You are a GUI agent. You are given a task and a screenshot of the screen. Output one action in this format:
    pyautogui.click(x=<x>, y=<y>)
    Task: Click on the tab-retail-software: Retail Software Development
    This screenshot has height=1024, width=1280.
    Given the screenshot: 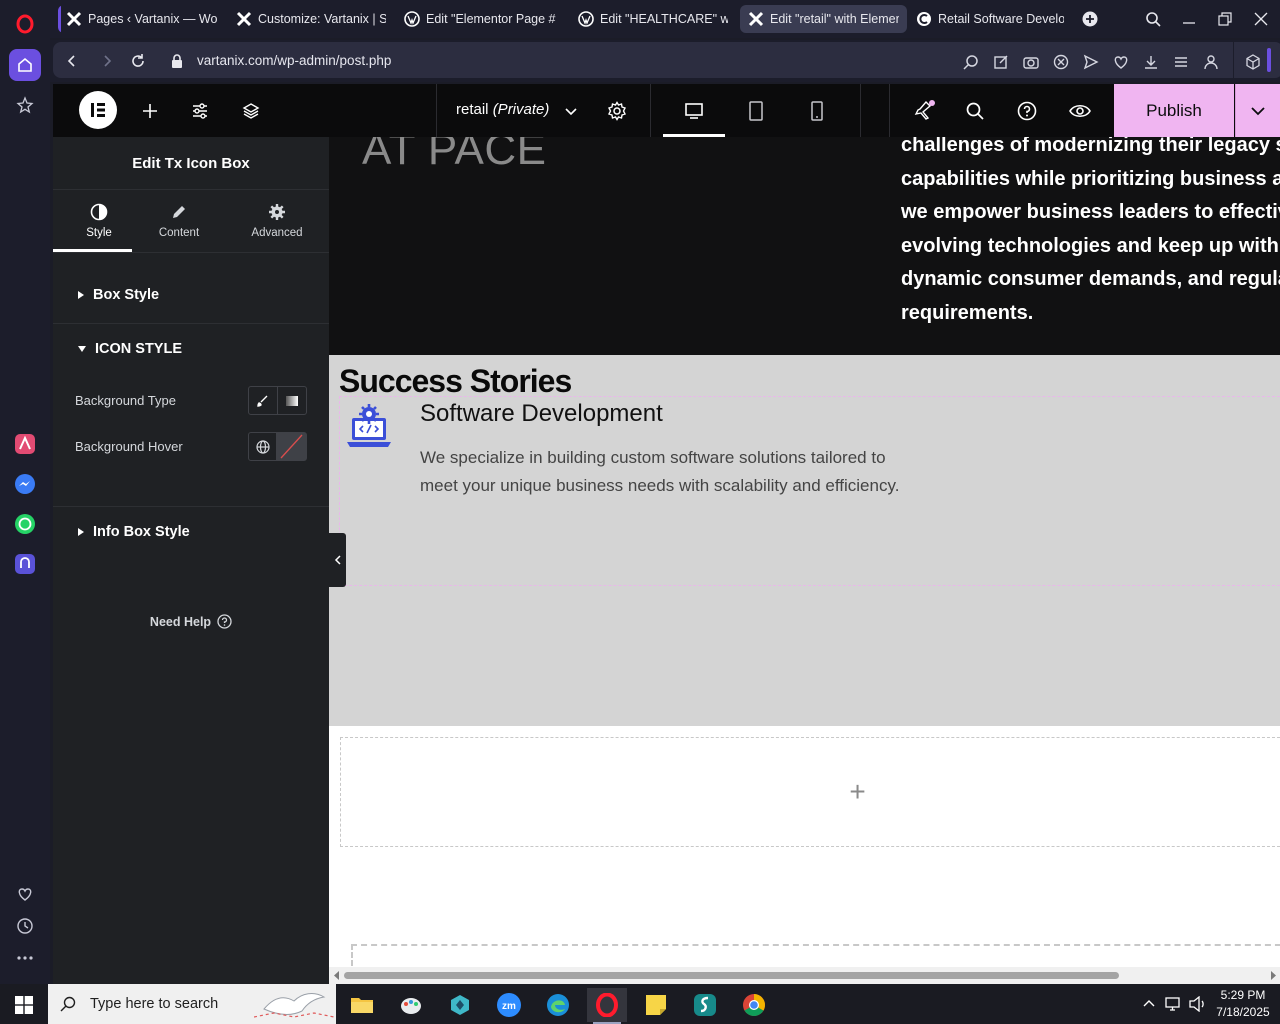 What is the action you would take?
    pyautogui.click(x=990, y=19)
    